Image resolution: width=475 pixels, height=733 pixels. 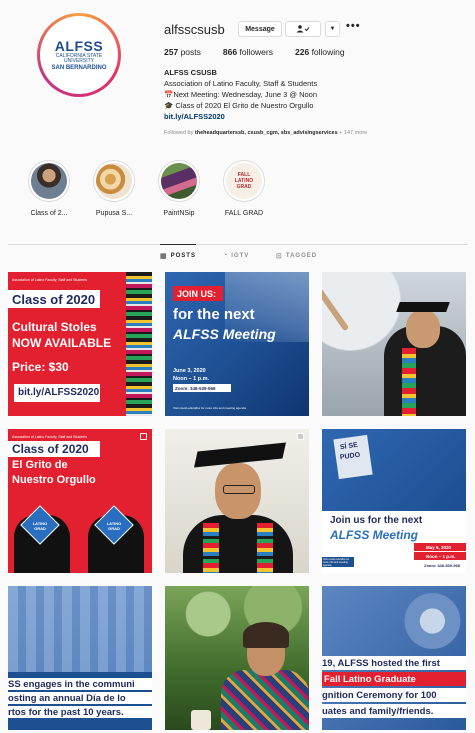 What do you see at coordinates (296, 256) in the screenshot?
I see `tab-tagged: ⊡ TAGGED` at bounding box center [296, 256].